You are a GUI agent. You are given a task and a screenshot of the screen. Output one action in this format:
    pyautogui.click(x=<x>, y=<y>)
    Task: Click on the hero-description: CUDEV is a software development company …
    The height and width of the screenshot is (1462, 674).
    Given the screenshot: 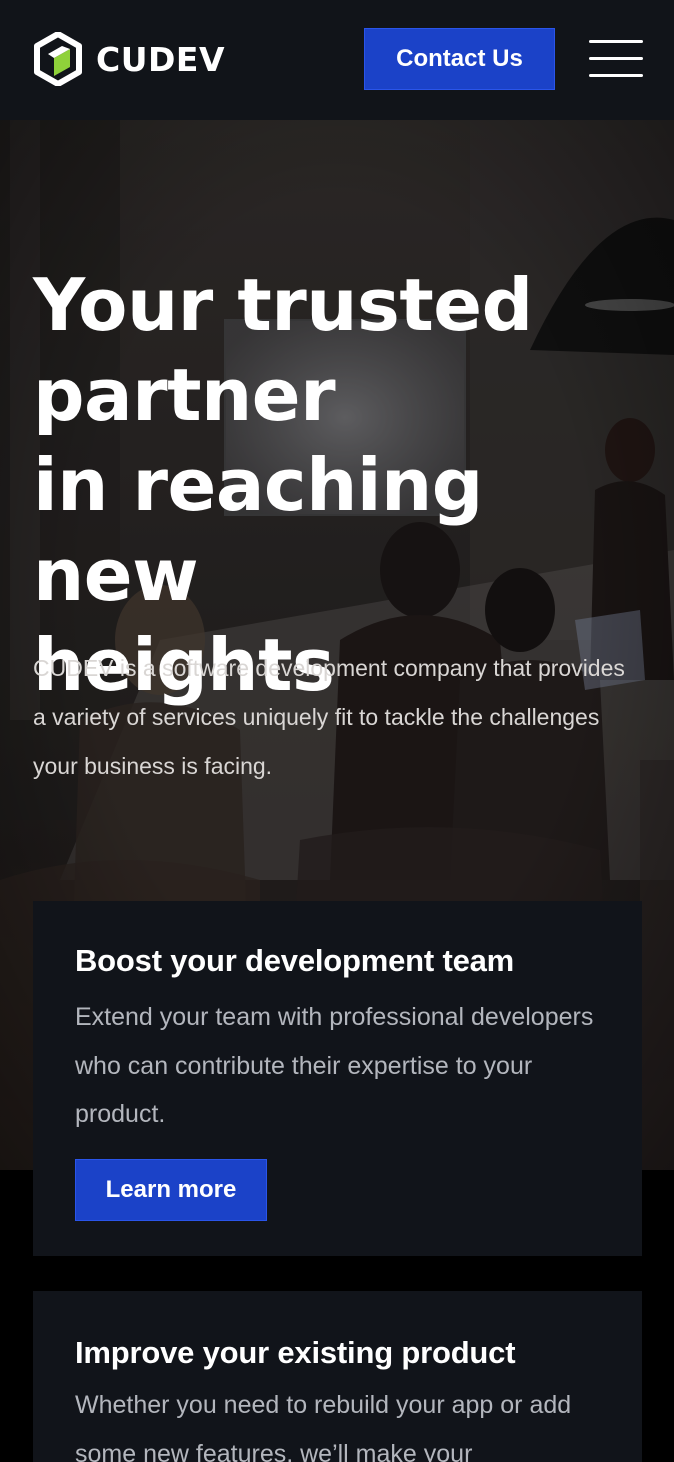 What is the action you would take?
    pyautogui.click(x=329, y=717)
    